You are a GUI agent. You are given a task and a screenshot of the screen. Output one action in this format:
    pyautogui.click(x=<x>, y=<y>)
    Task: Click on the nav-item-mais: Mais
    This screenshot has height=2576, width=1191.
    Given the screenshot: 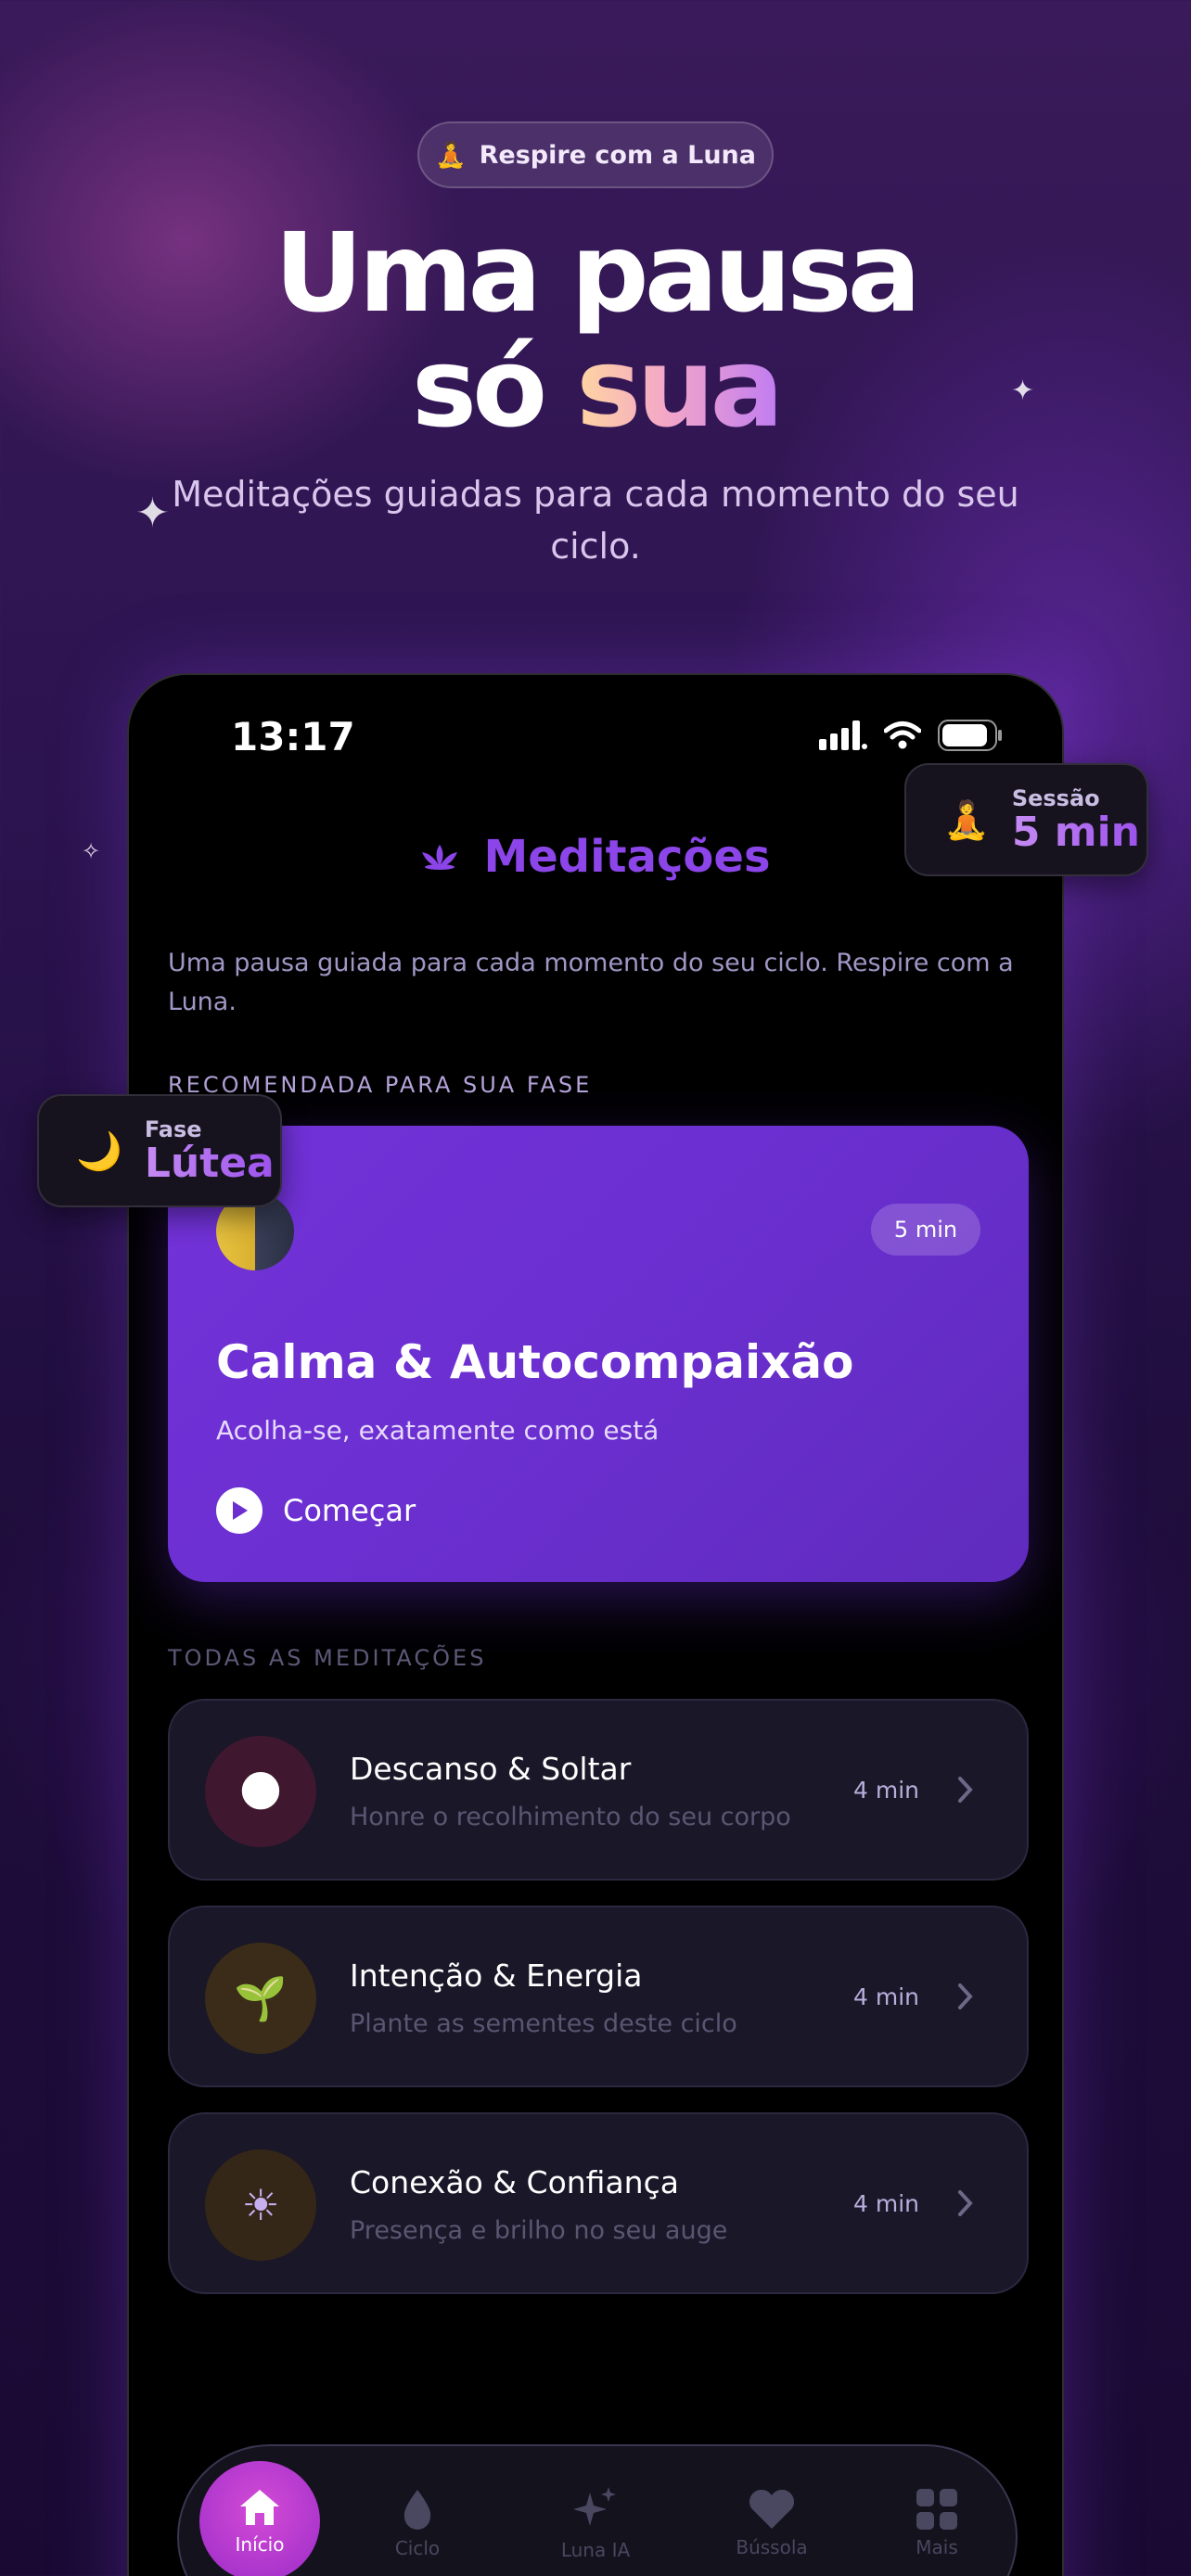 What is the action you would take?
    pyautogui.click(x=937, y=2519)
    